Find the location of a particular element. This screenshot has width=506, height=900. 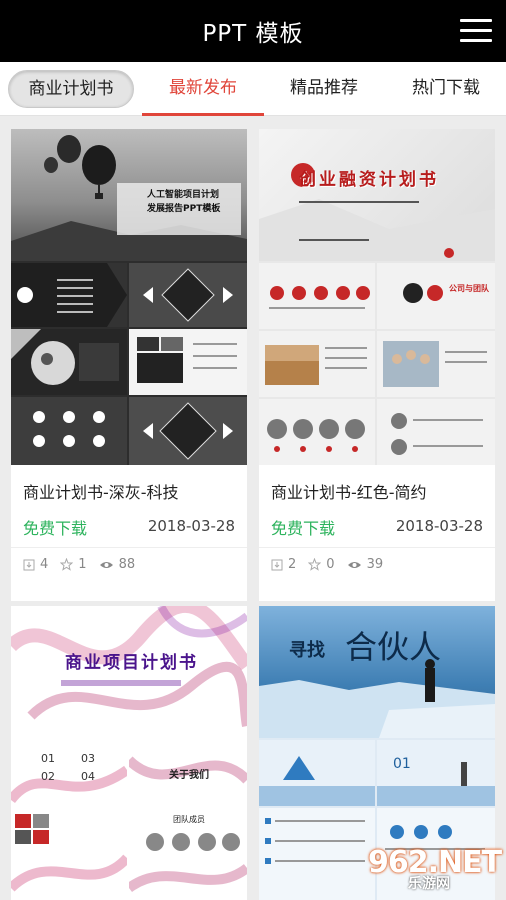

page-number: 01 is located at coordinates (402, 764).